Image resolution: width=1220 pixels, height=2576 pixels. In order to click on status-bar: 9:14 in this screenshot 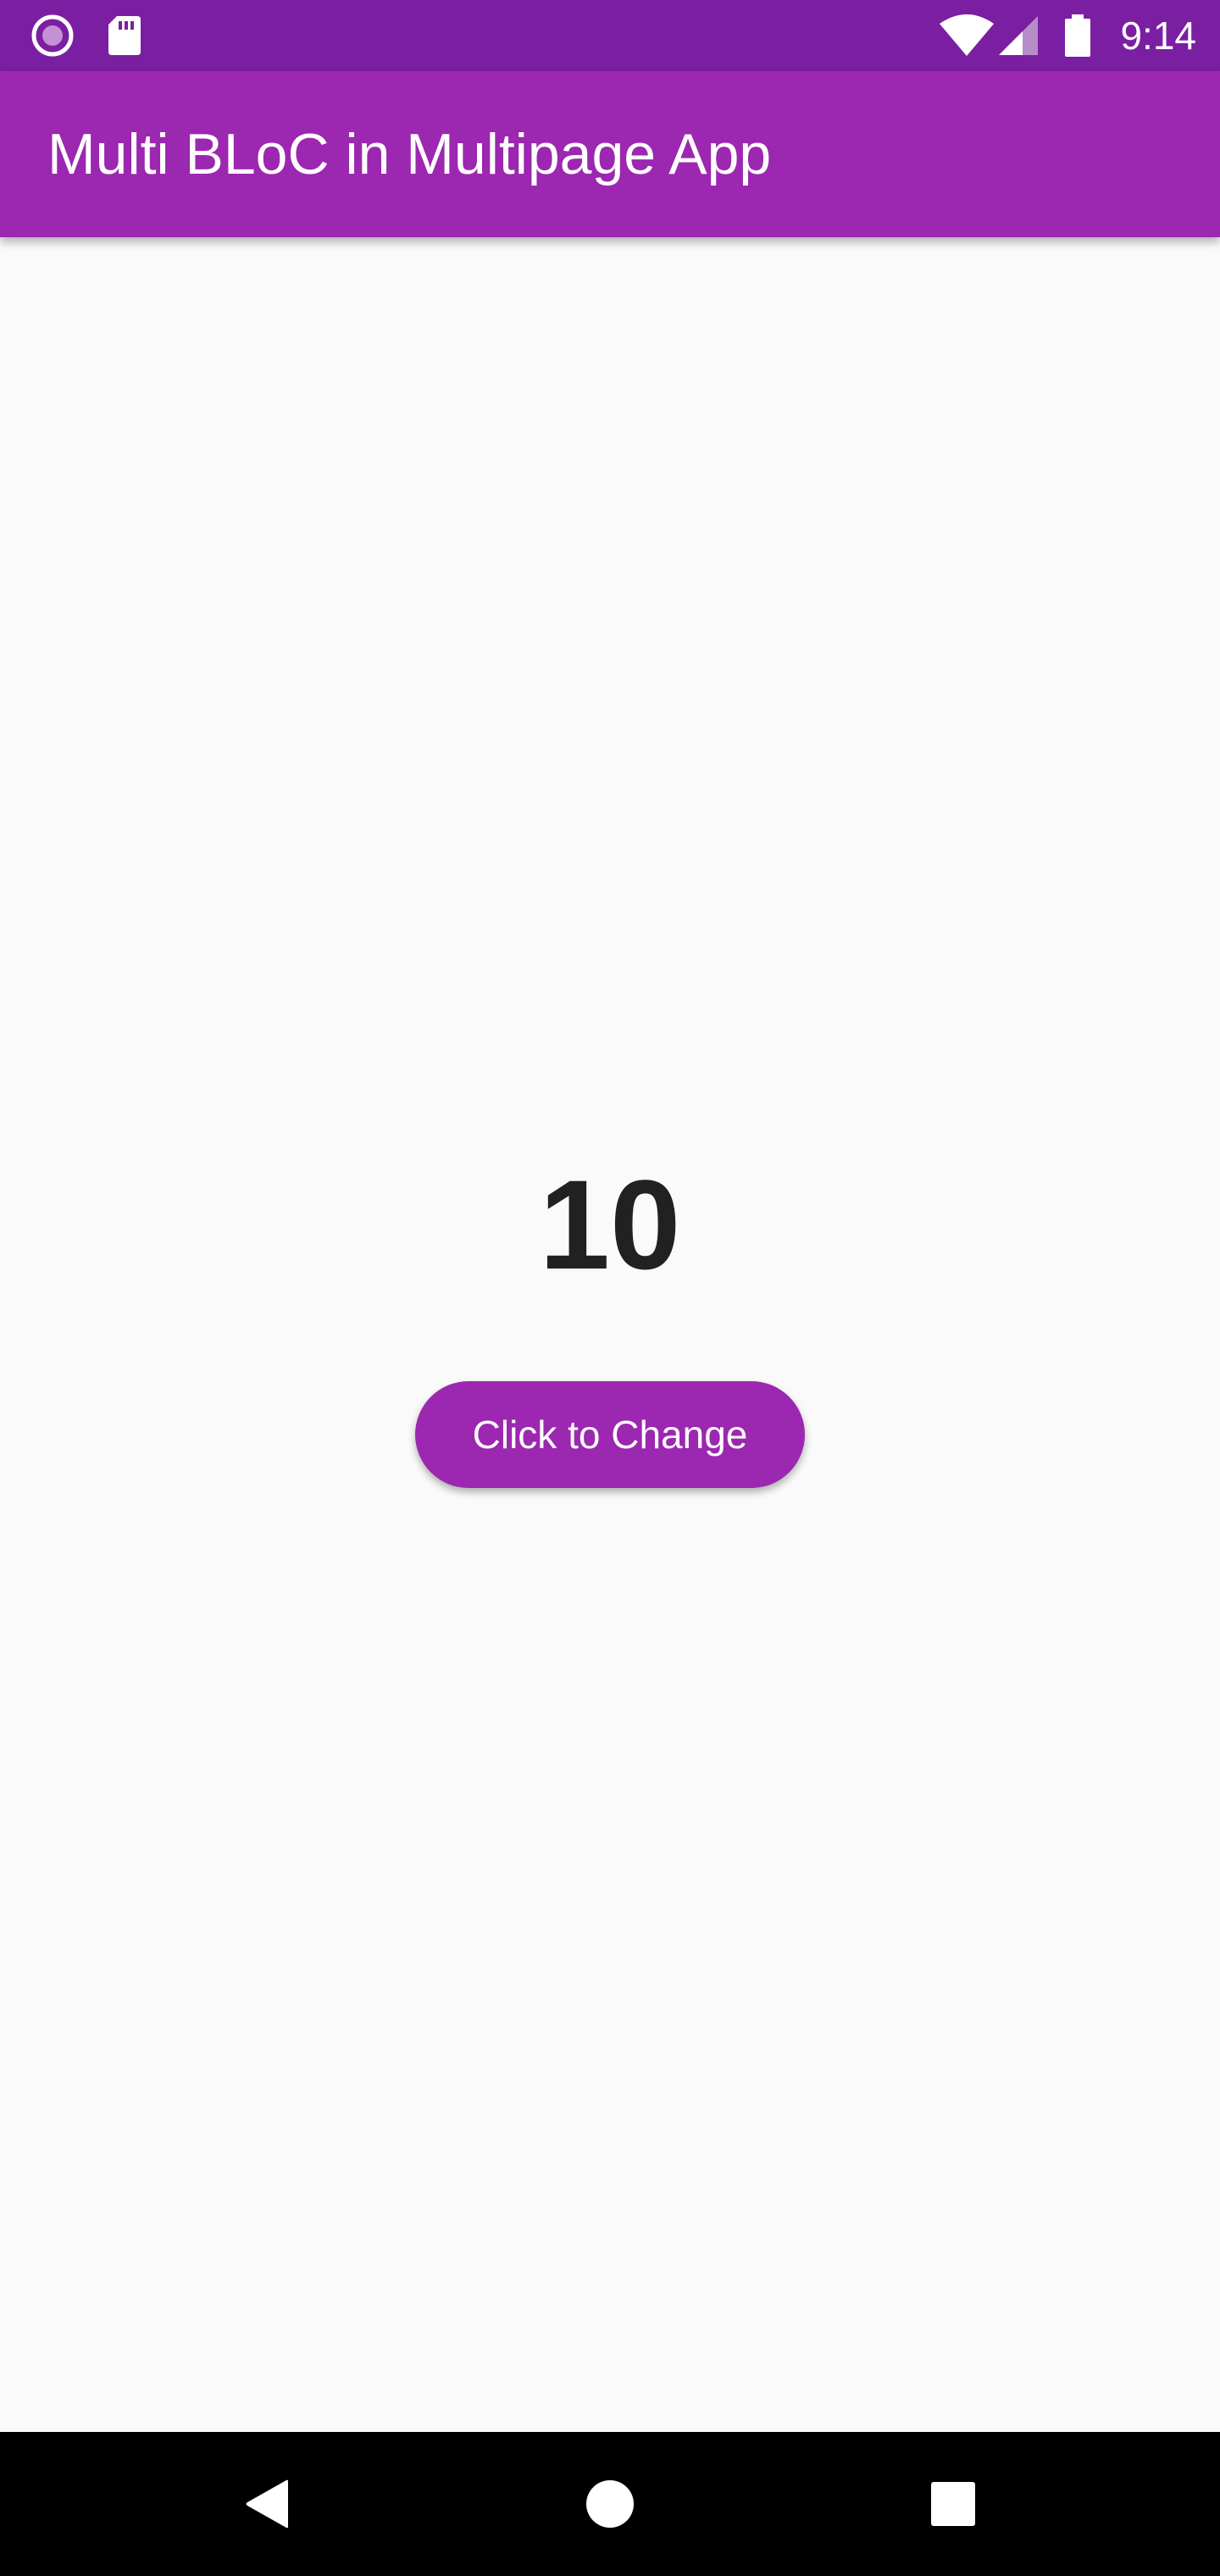, I will do `click(610, 35)`.